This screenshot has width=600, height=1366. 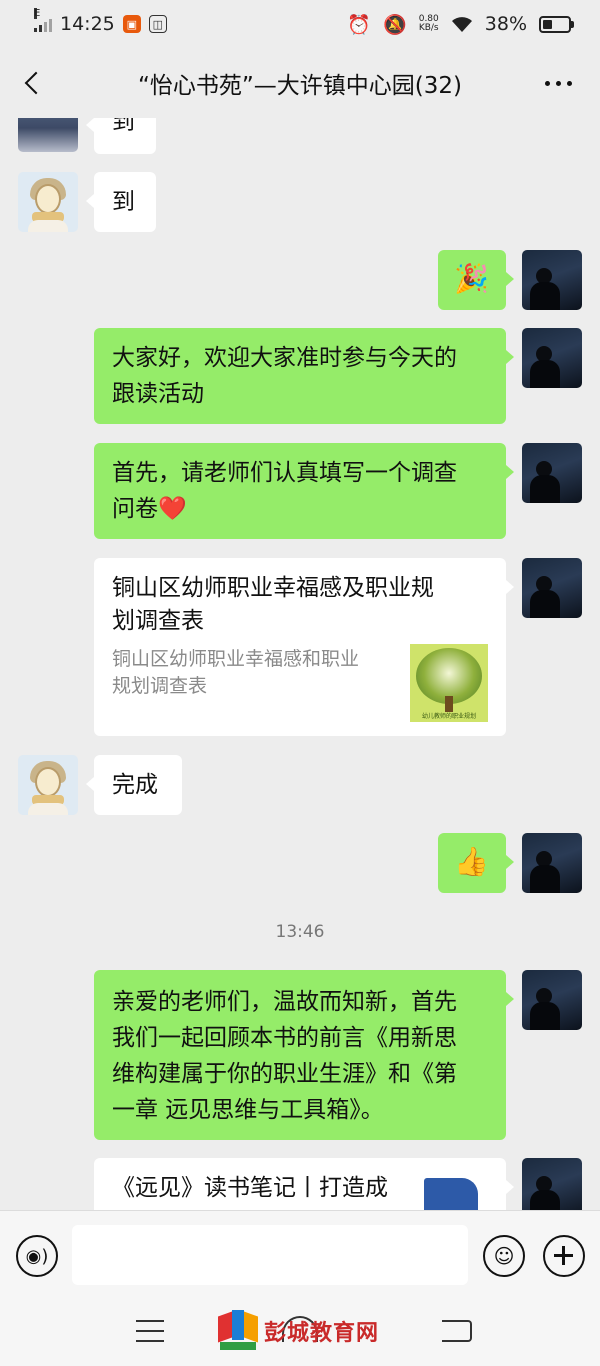 What do you see at coordinates (149, 509) in the screenshot?
I see `message-line: 问卷❤️` at bounding box center [149, 509].